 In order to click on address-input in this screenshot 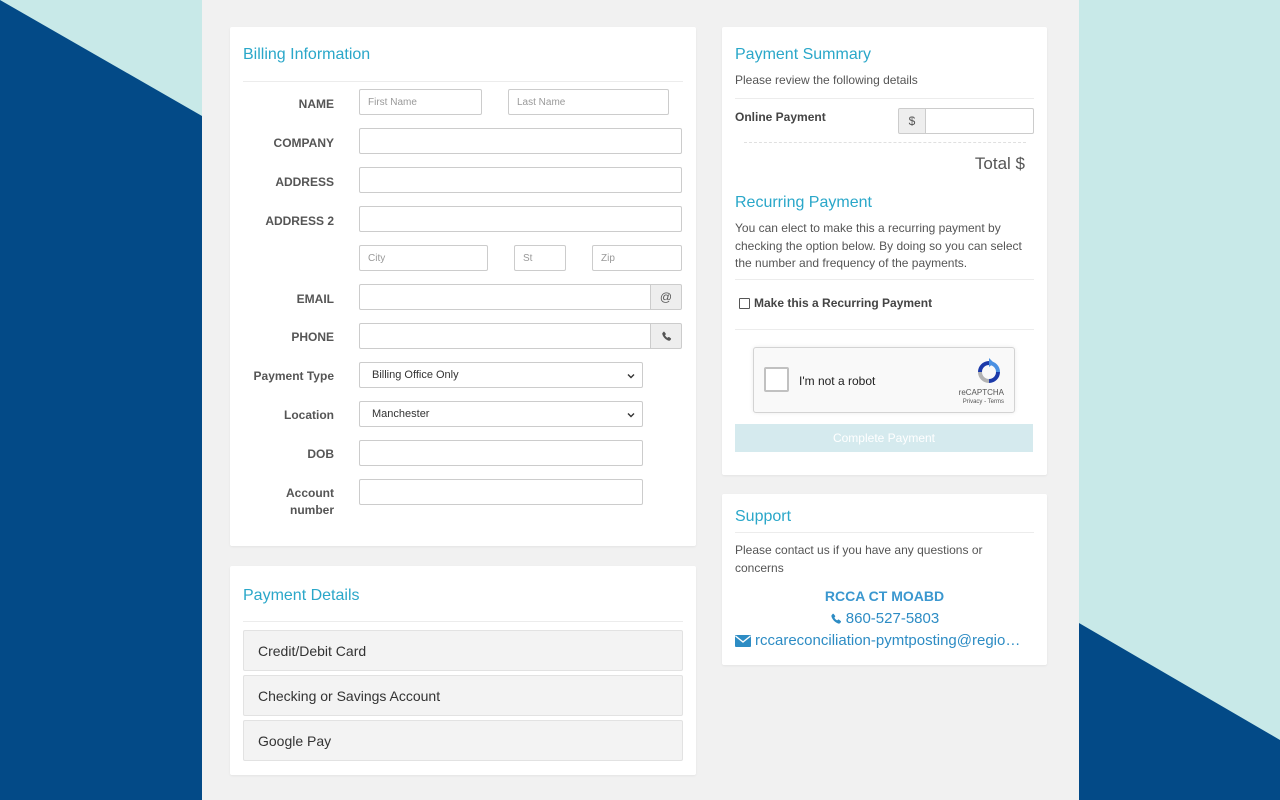, I will do `click(520, 180)`.